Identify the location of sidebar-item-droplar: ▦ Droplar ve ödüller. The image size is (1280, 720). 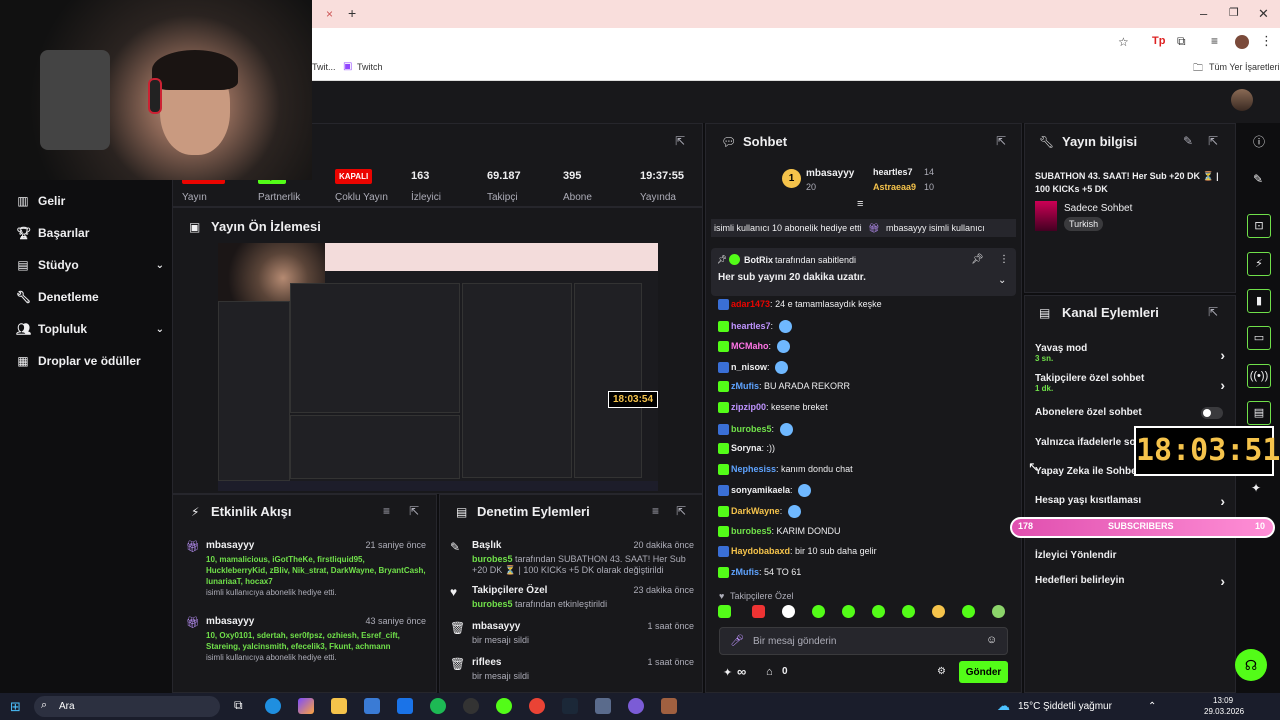
(90, 361).